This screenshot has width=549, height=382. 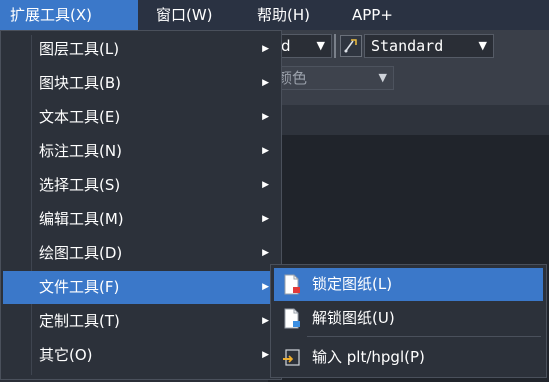 I want to click on menu-item-file-tools: 文件工具(F) ▶, so click(x=141, y=287).